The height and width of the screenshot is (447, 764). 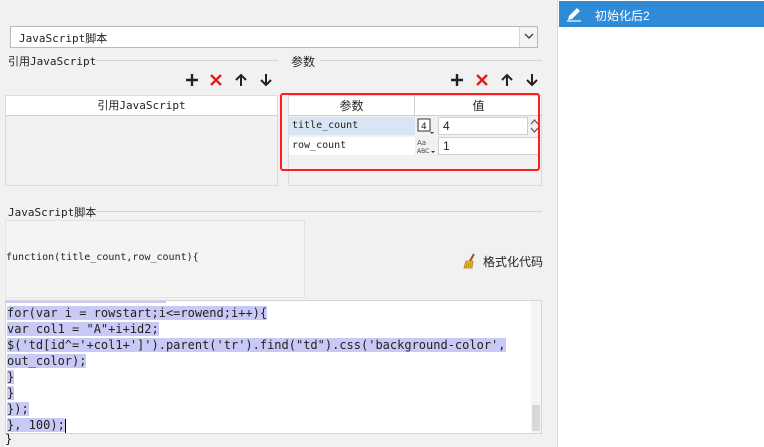 I want to click on ref-js-delete-button, so click(x=216, y=80).